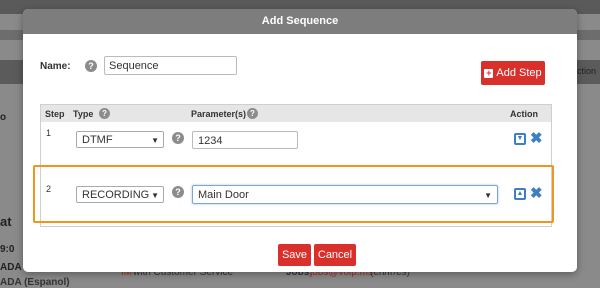  Describe the element at coordinates (155, 140) in the screenshot. I see `chevron-down-icon: ▼` at that location.